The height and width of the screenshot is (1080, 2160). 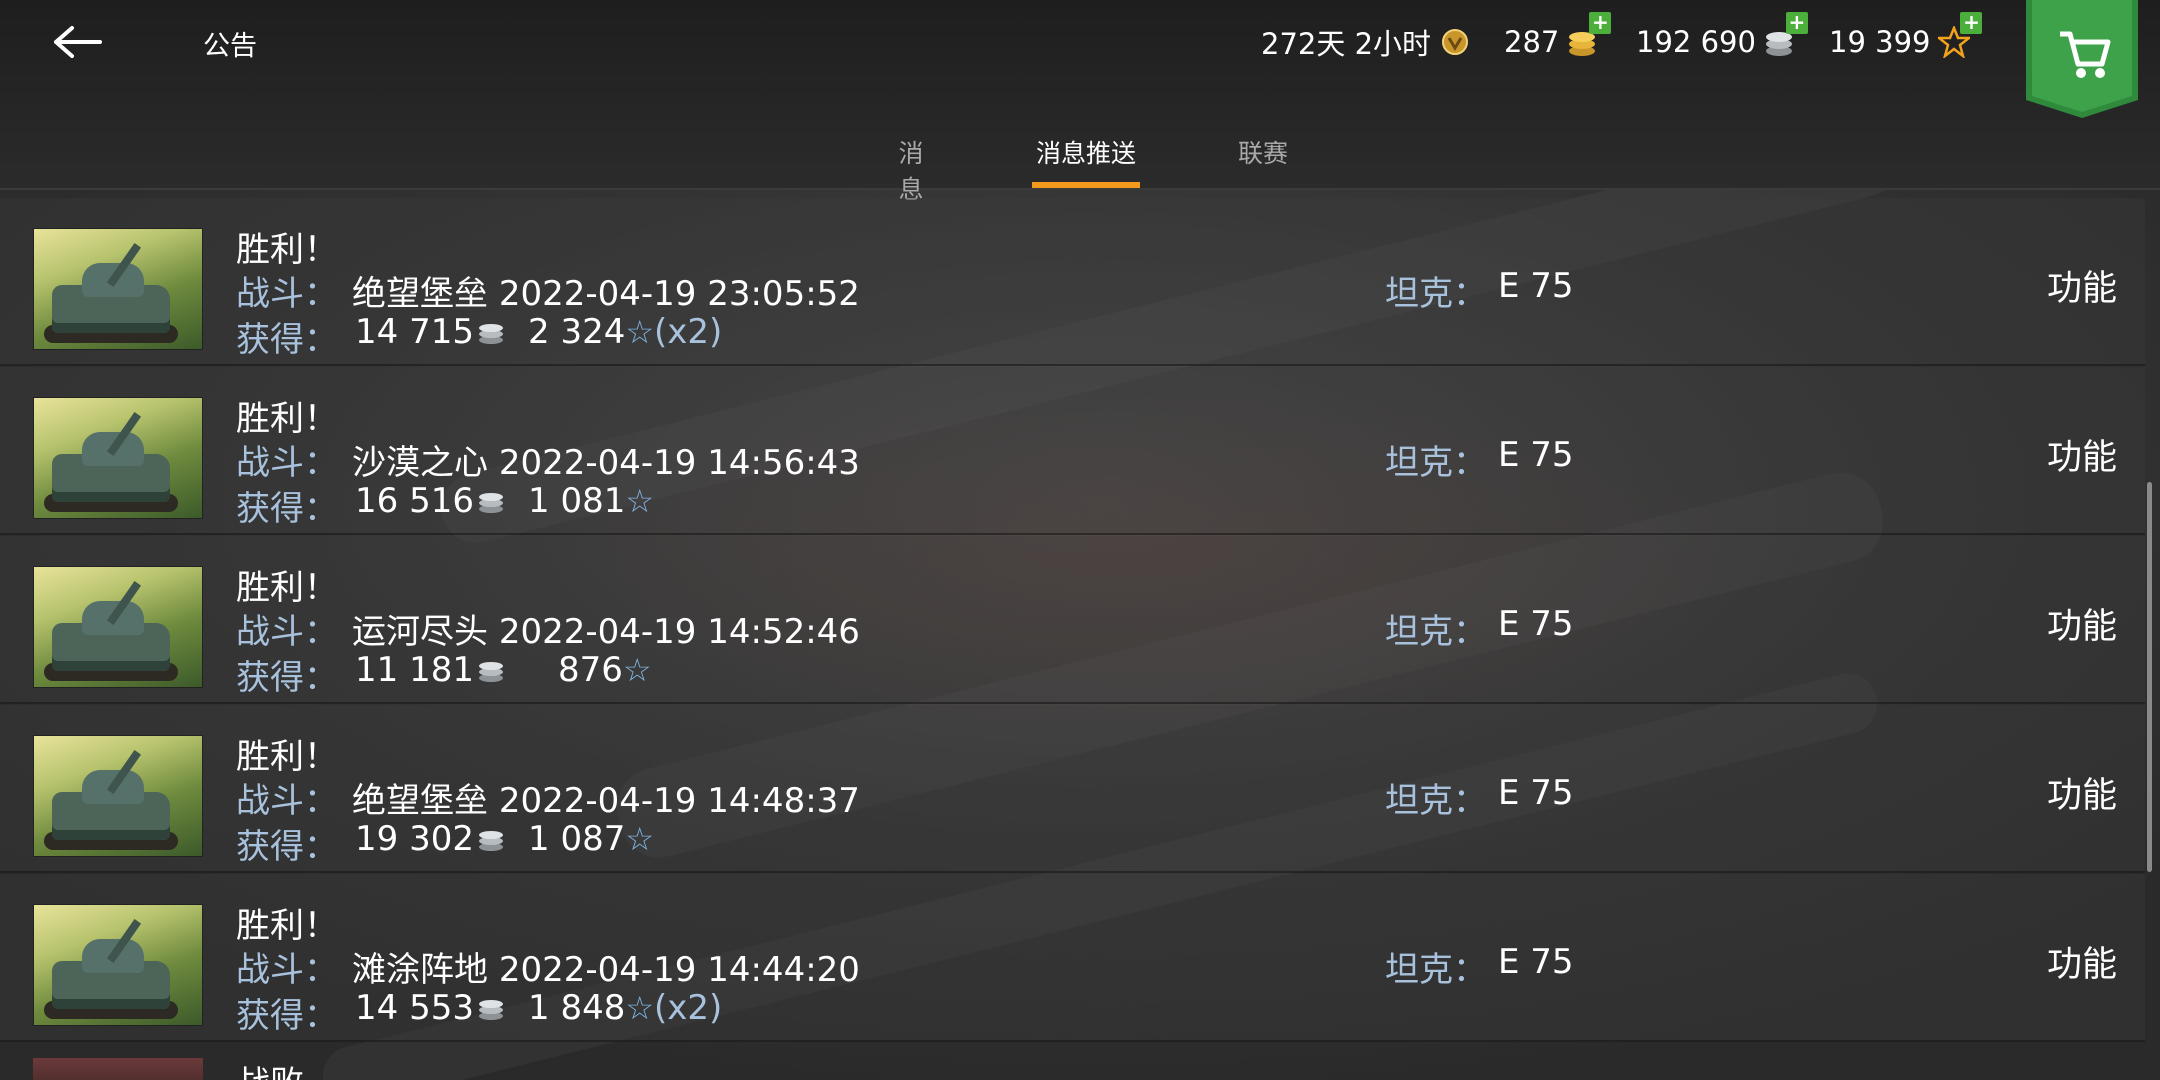 I want to click on tab-bar: 消息 消息推送 联赛, so click(x=1080, y=162).